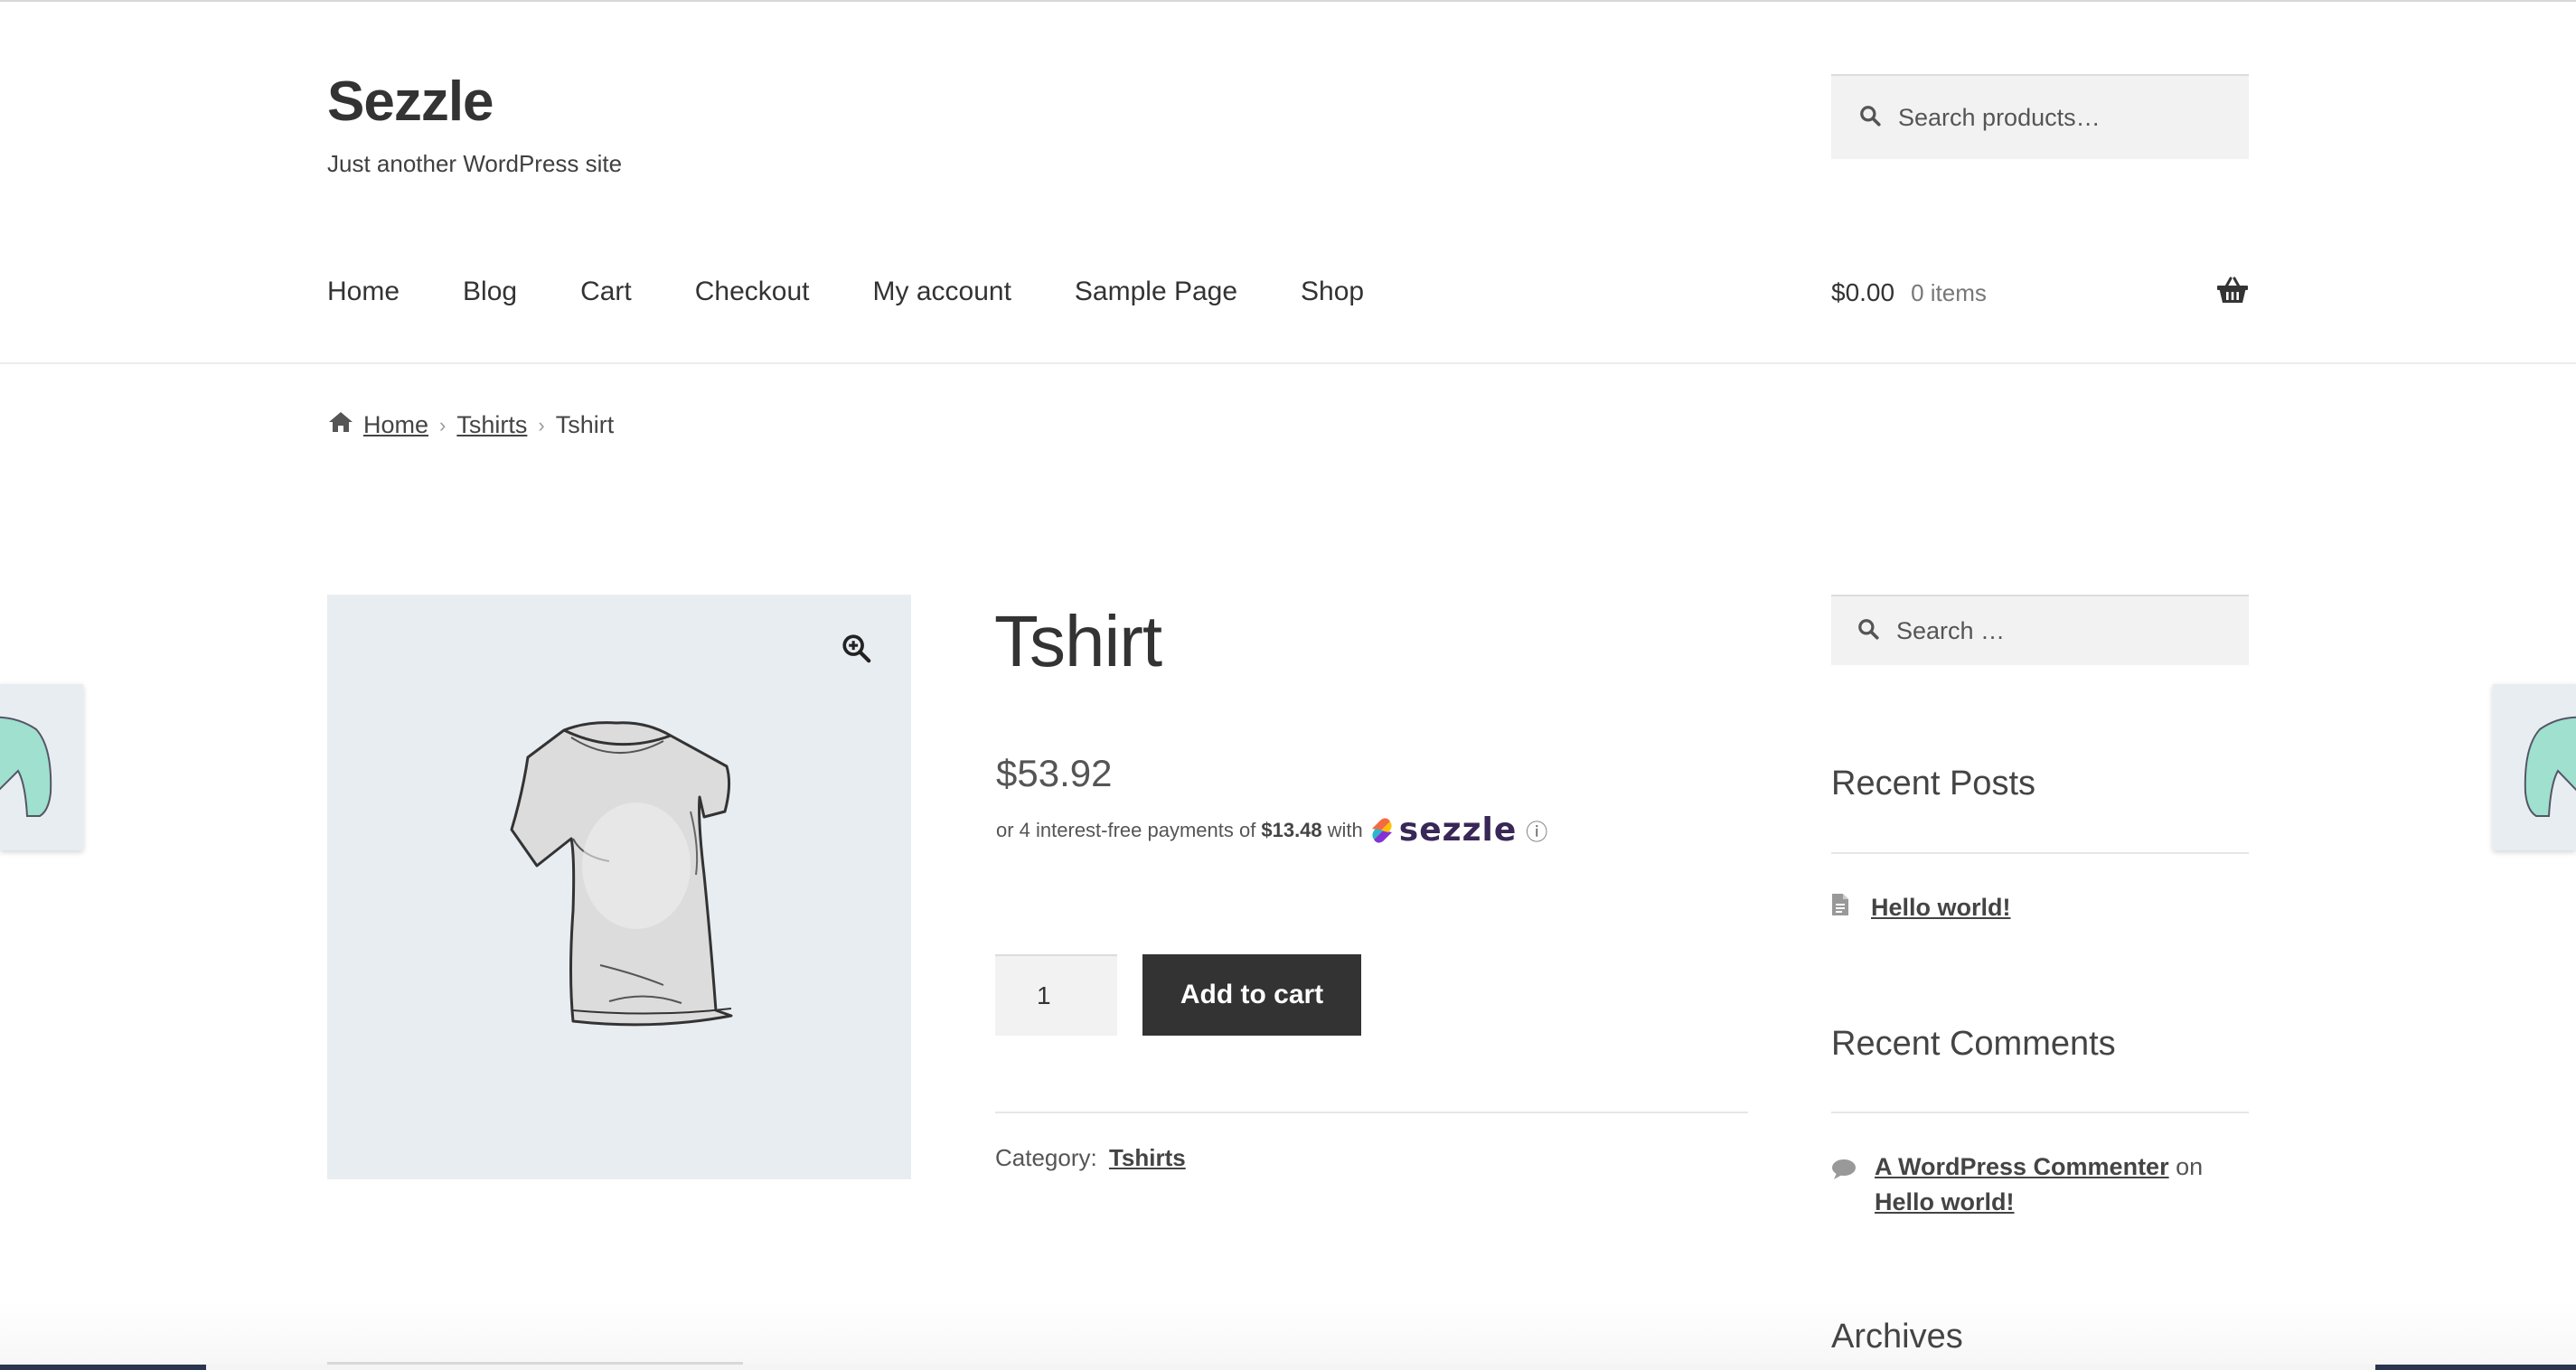 The height and width of the screenshot is (1370, 2576). Describe the element at coordinates (1372, 1112) in the screenshot. I see `summary-divider` at that location.